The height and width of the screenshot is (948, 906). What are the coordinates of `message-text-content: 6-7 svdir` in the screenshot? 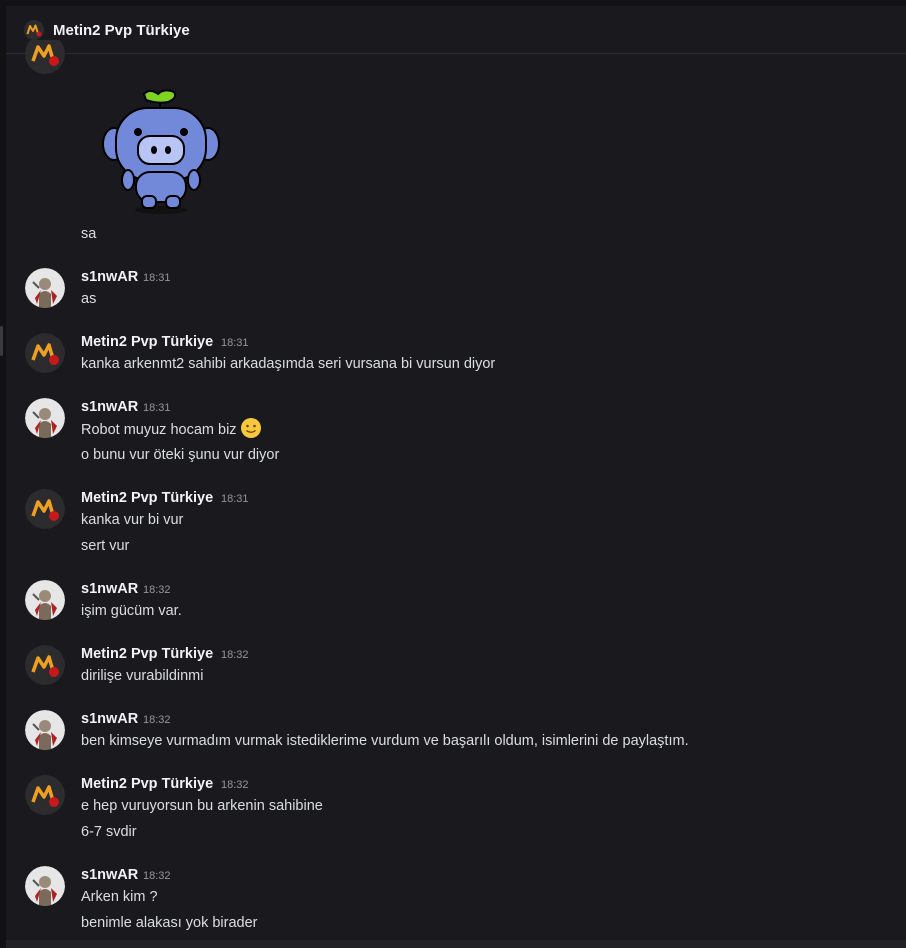 It's located at (109, 832).